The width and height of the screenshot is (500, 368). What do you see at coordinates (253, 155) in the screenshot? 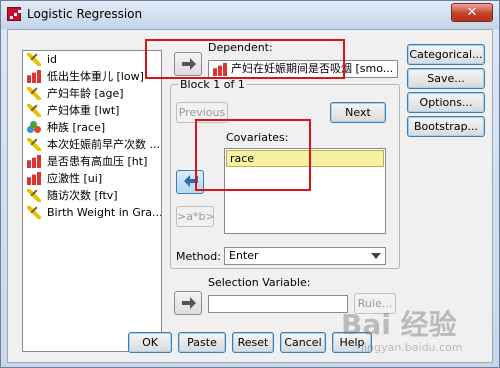
I see `covariates-highlight-box` at bounding box center [253, 155].